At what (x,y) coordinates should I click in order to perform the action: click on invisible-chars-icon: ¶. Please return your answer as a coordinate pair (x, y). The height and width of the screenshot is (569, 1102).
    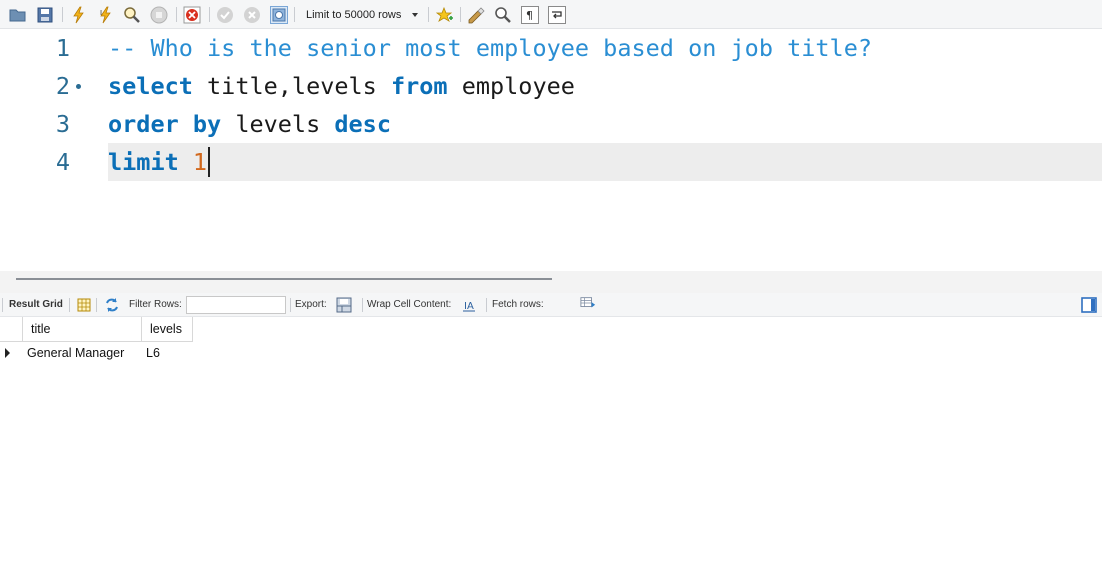
    Looking at the image, I should click on (530, 15).